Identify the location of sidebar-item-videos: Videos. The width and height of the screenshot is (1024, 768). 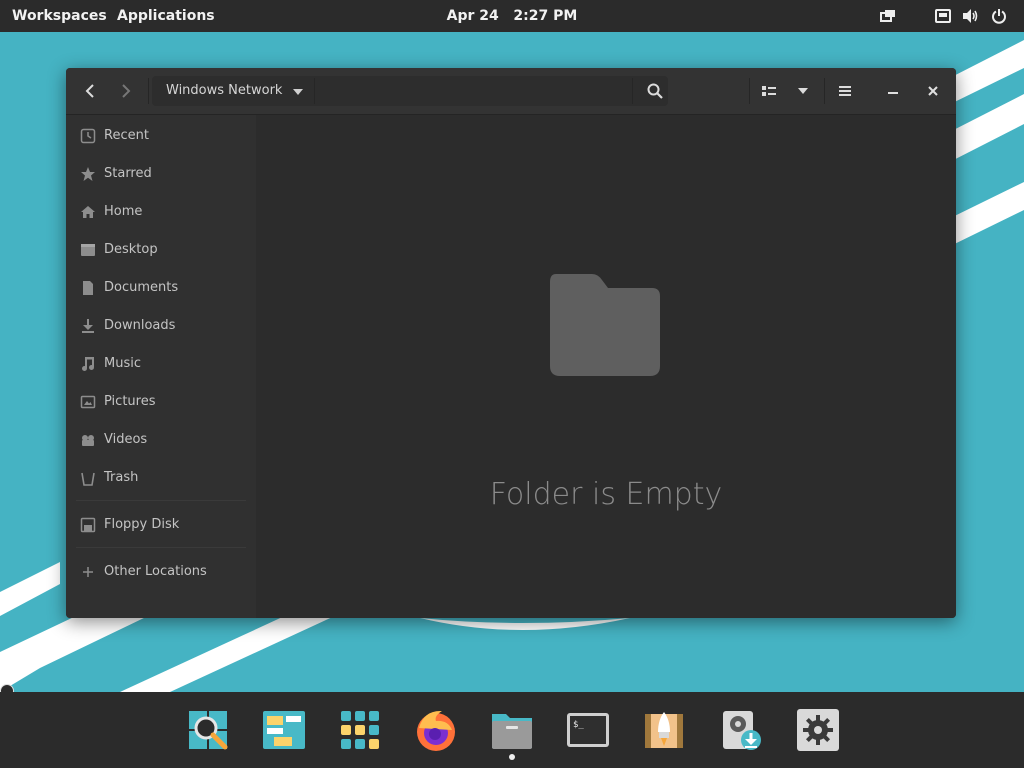
(161, 440).